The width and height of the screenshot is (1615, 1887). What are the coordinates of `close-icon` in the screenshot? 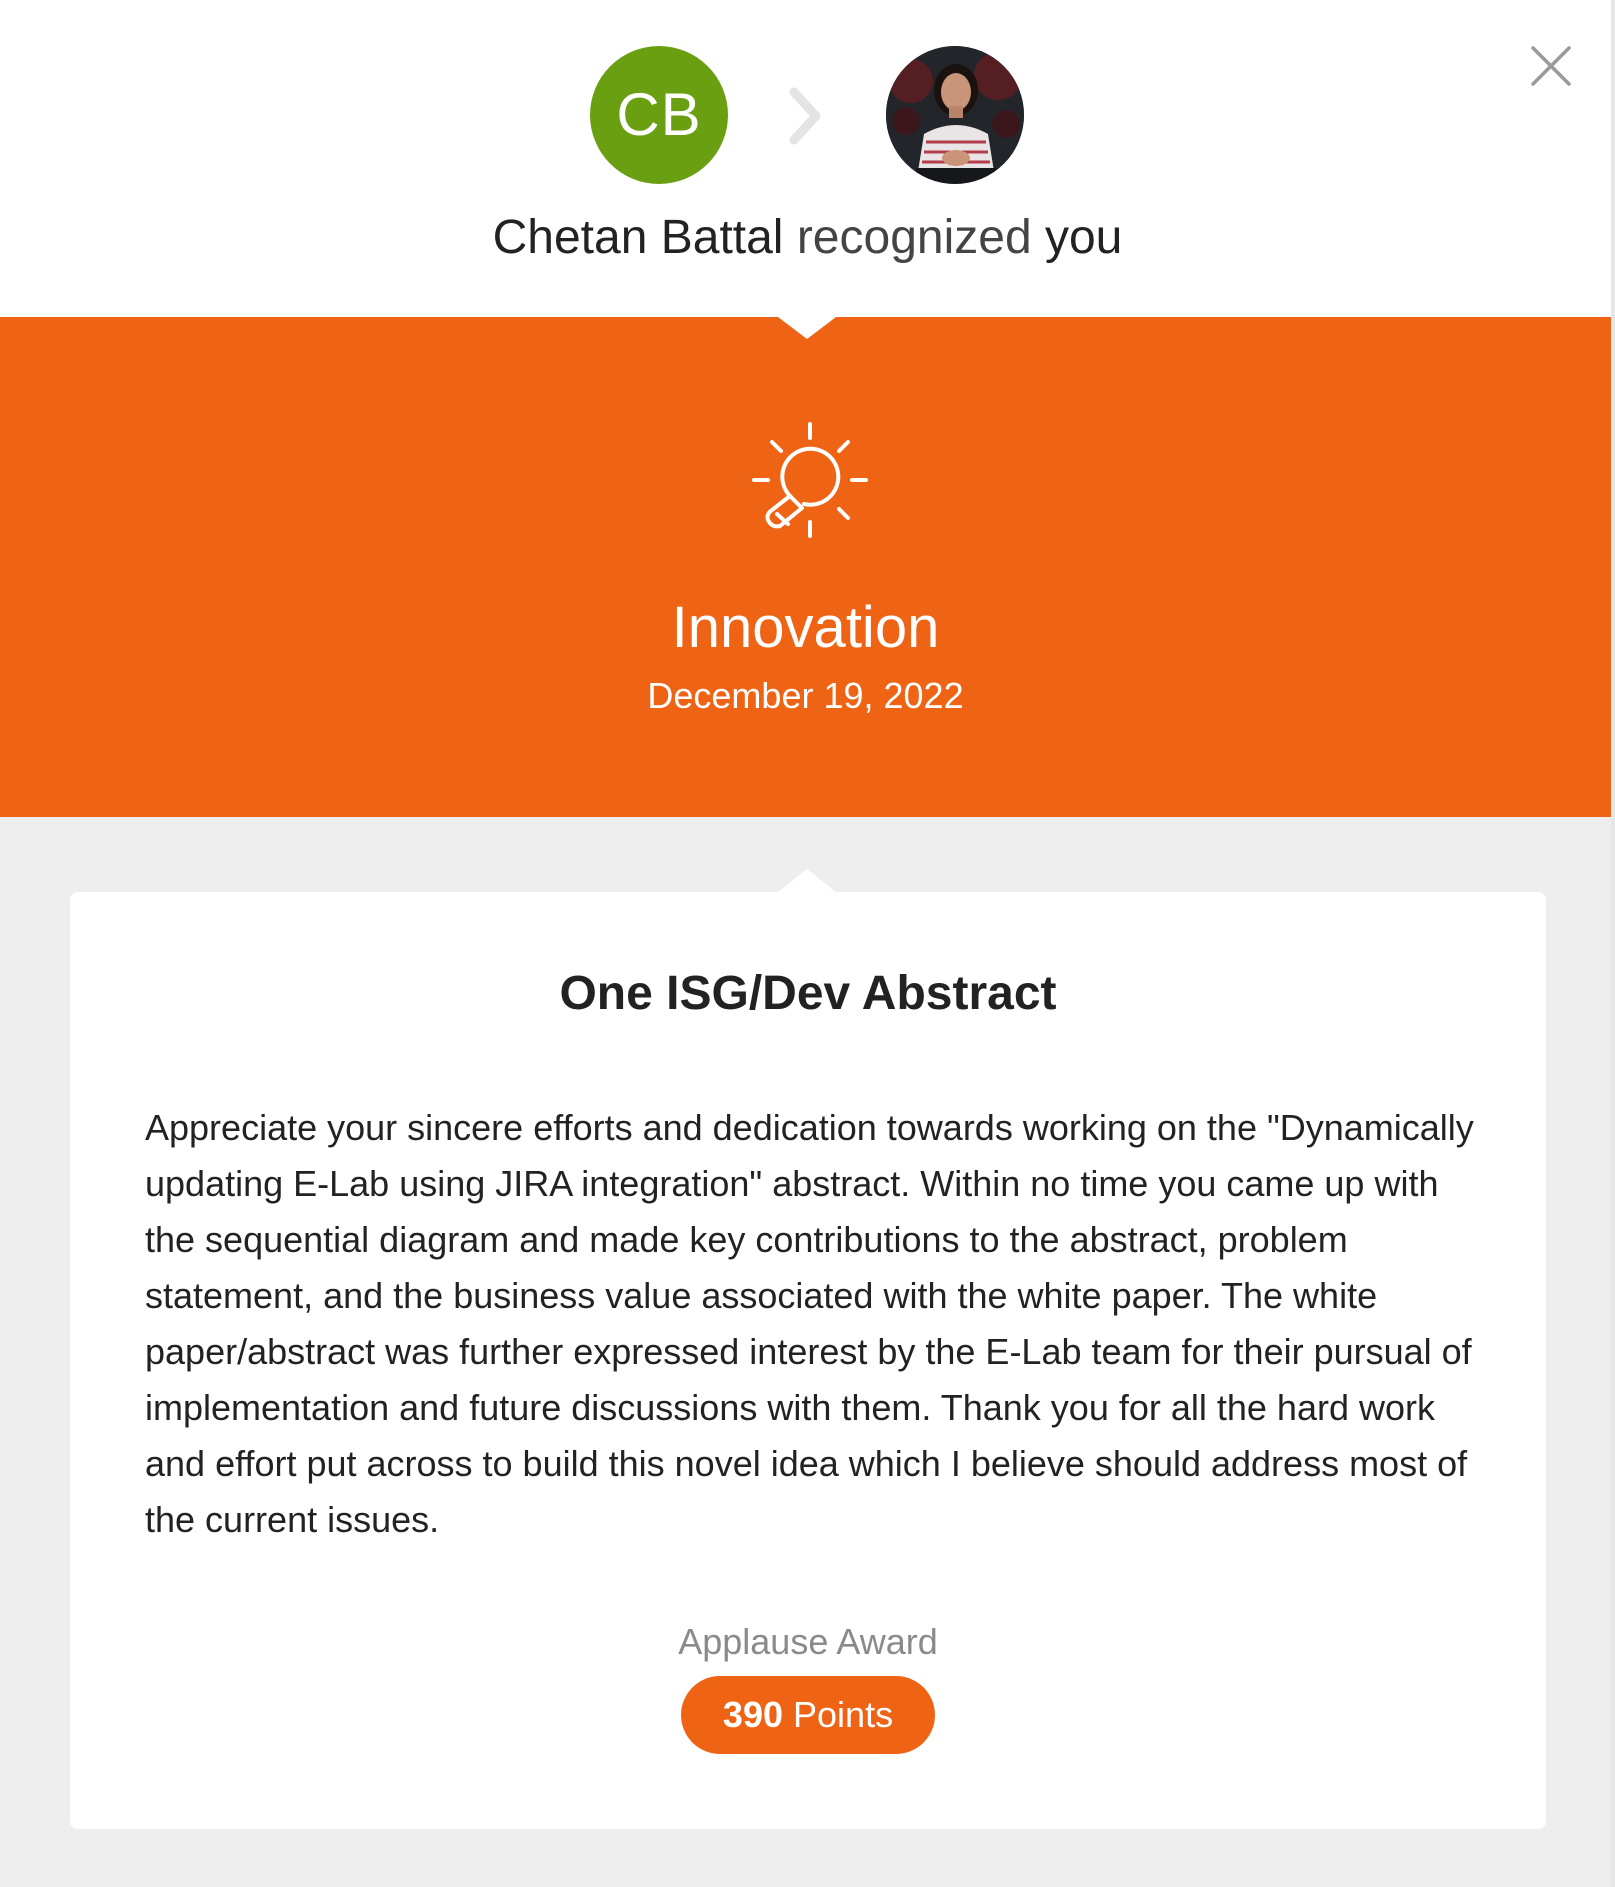 It's located at (1551, 66).